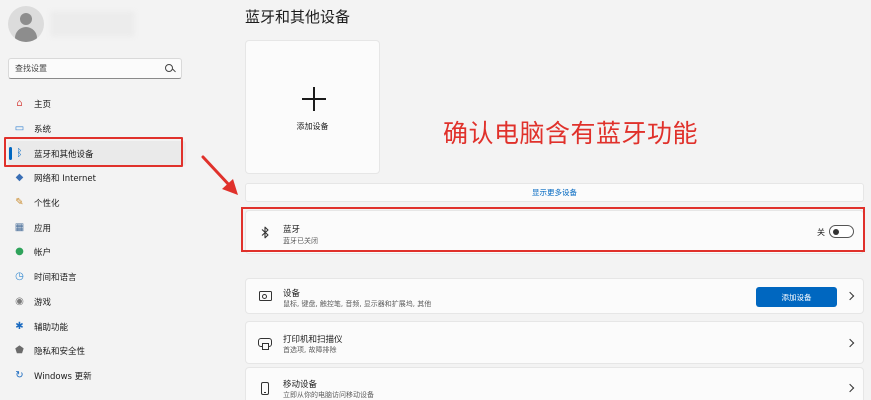 Image resolution: width=871 pixels, height=400 pixels. What do you see at coordinates (47, 204) in the screenshot?
I see `sidebar-item-label: 个性化` at bounding box center [47, 204].